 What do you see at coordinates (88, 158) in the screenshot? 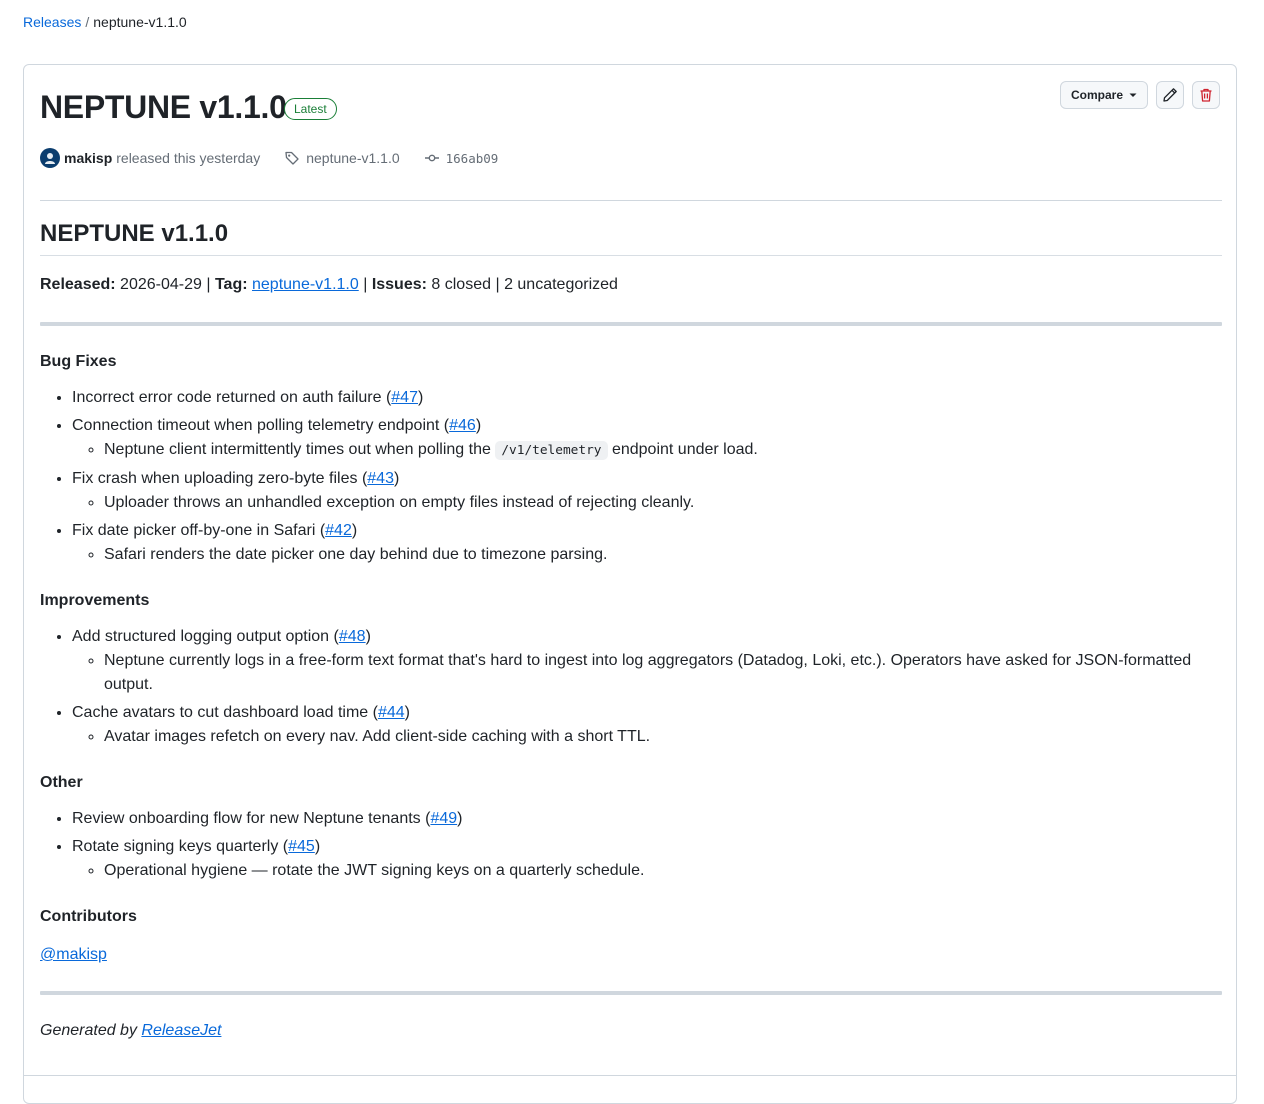
I see `author-link: makisp` at bounding box center [88, 158].